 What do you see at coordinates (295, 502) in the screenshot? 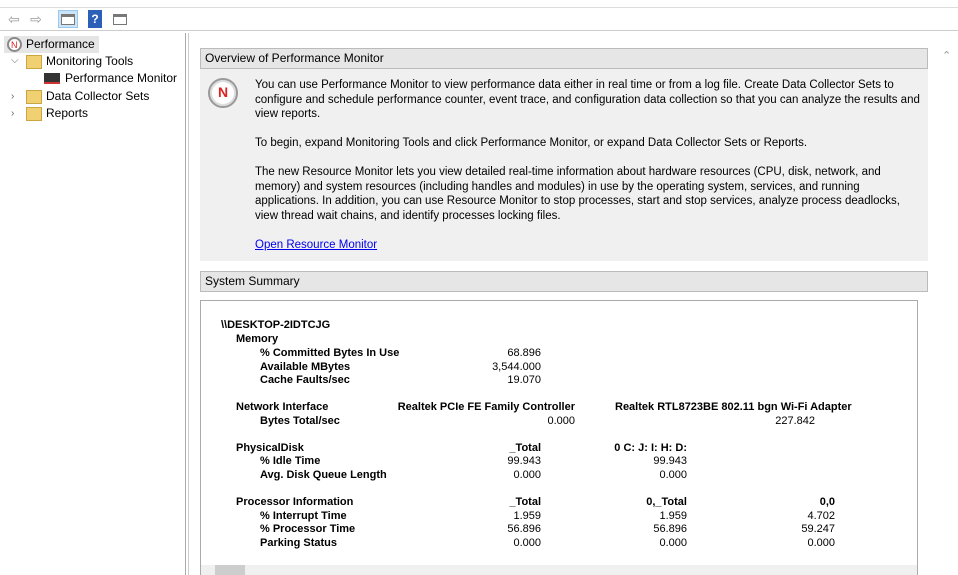
I see `section-label: Processor Information` at bounding box center [295, 502].